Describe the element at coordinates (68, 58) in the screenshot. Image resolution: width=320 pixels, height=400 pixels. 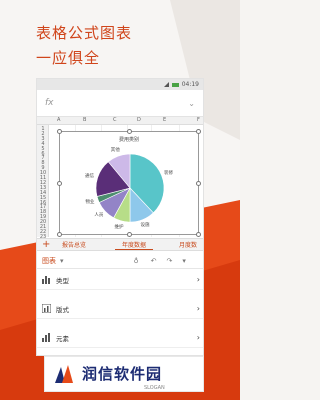
I see `promo-subtitle: 一应俱全` at that location.